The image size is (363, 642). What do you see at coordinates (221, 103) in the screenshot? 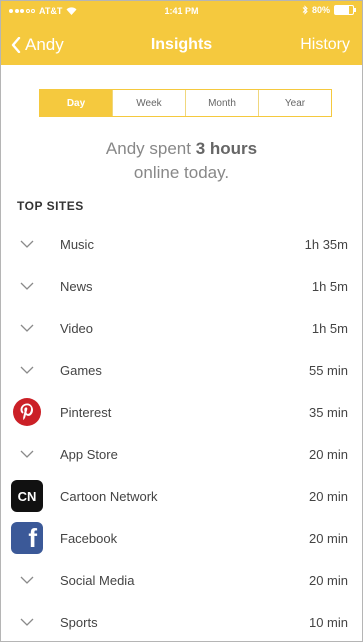
I see `segment-month: Month` at bounding box center [221, 103].